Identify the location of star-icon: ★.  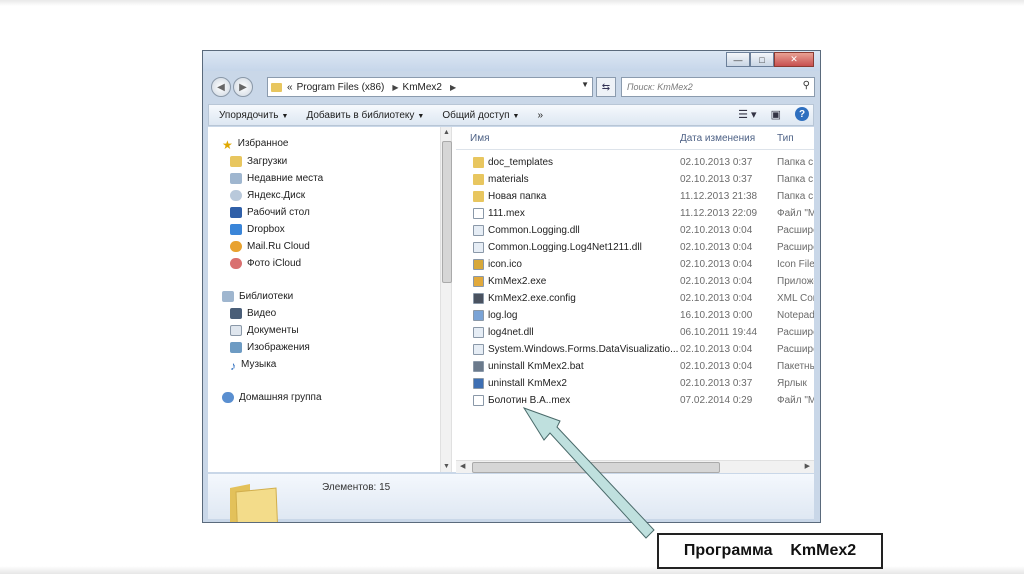
(227, 144).